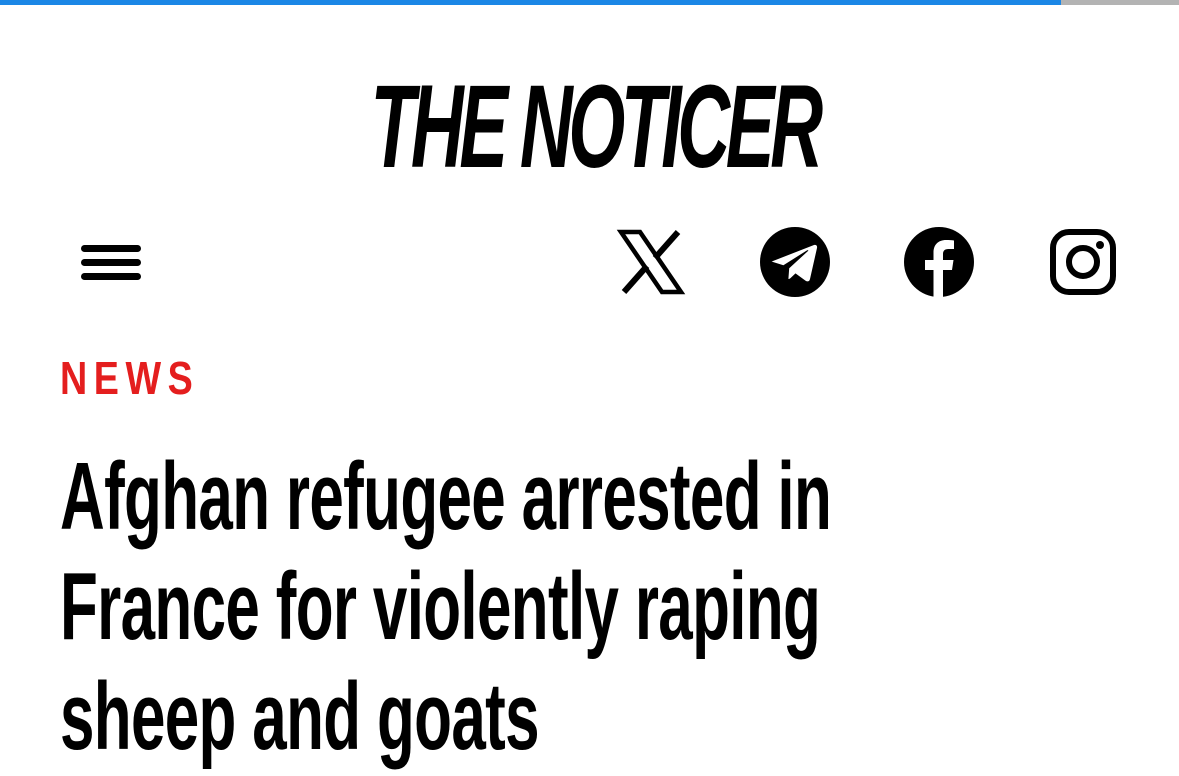 This screenshot has width=1179, height=776. I want to click on menu-button, so click(111, 262).